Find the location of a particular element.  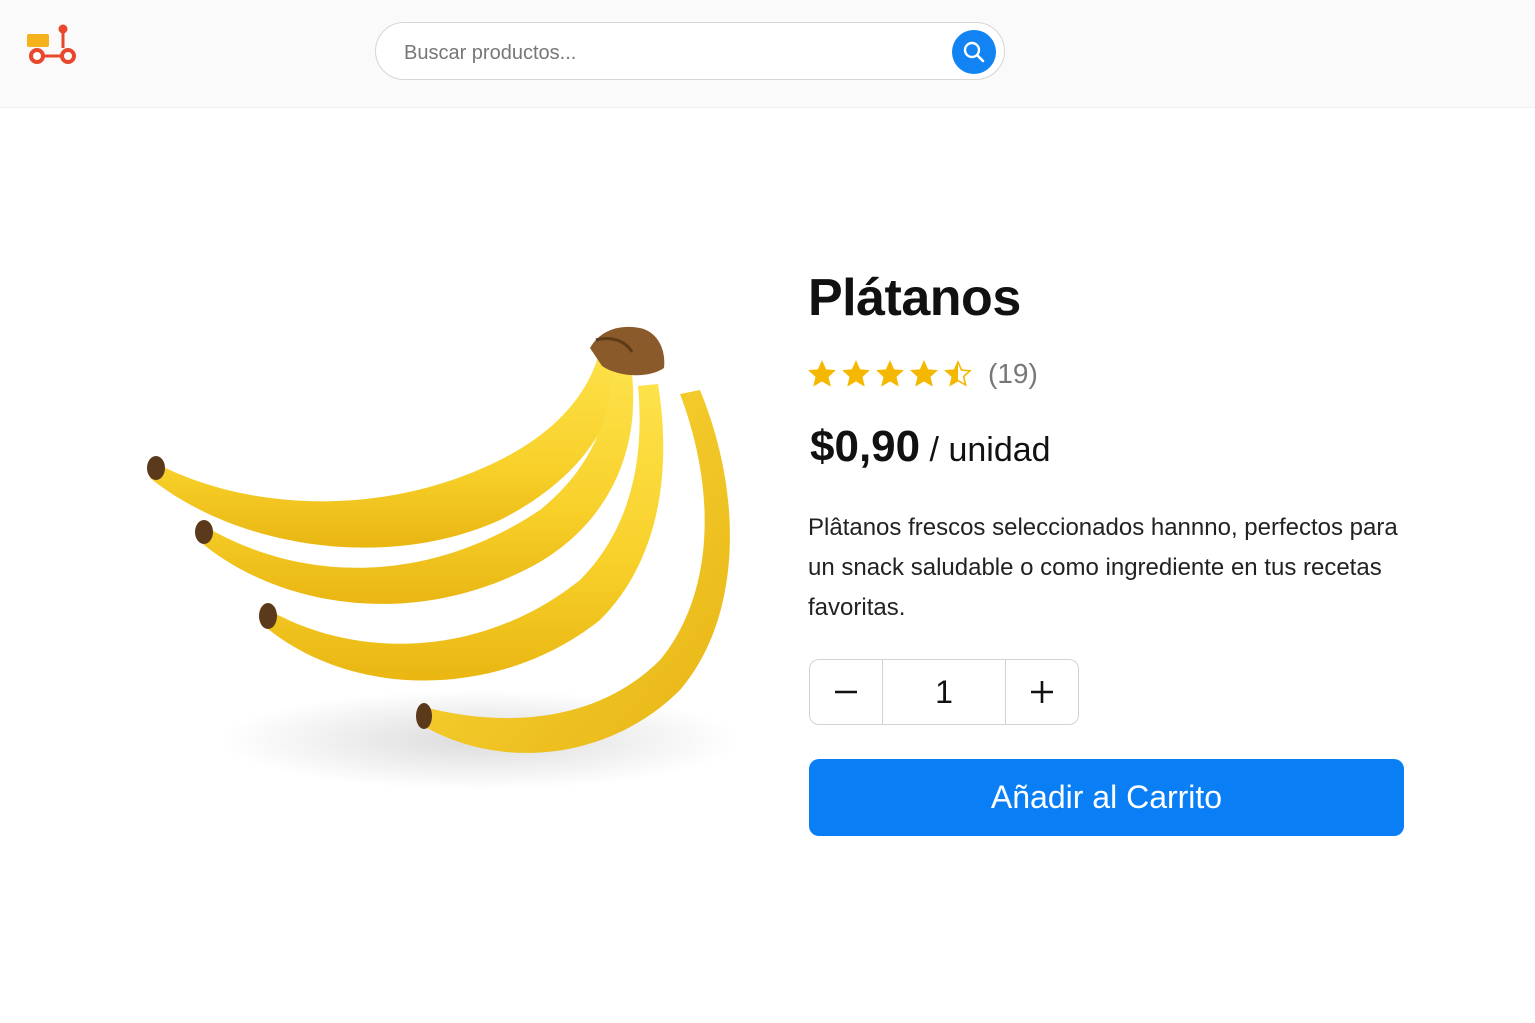

search-button is located at coordinates (974, 52).